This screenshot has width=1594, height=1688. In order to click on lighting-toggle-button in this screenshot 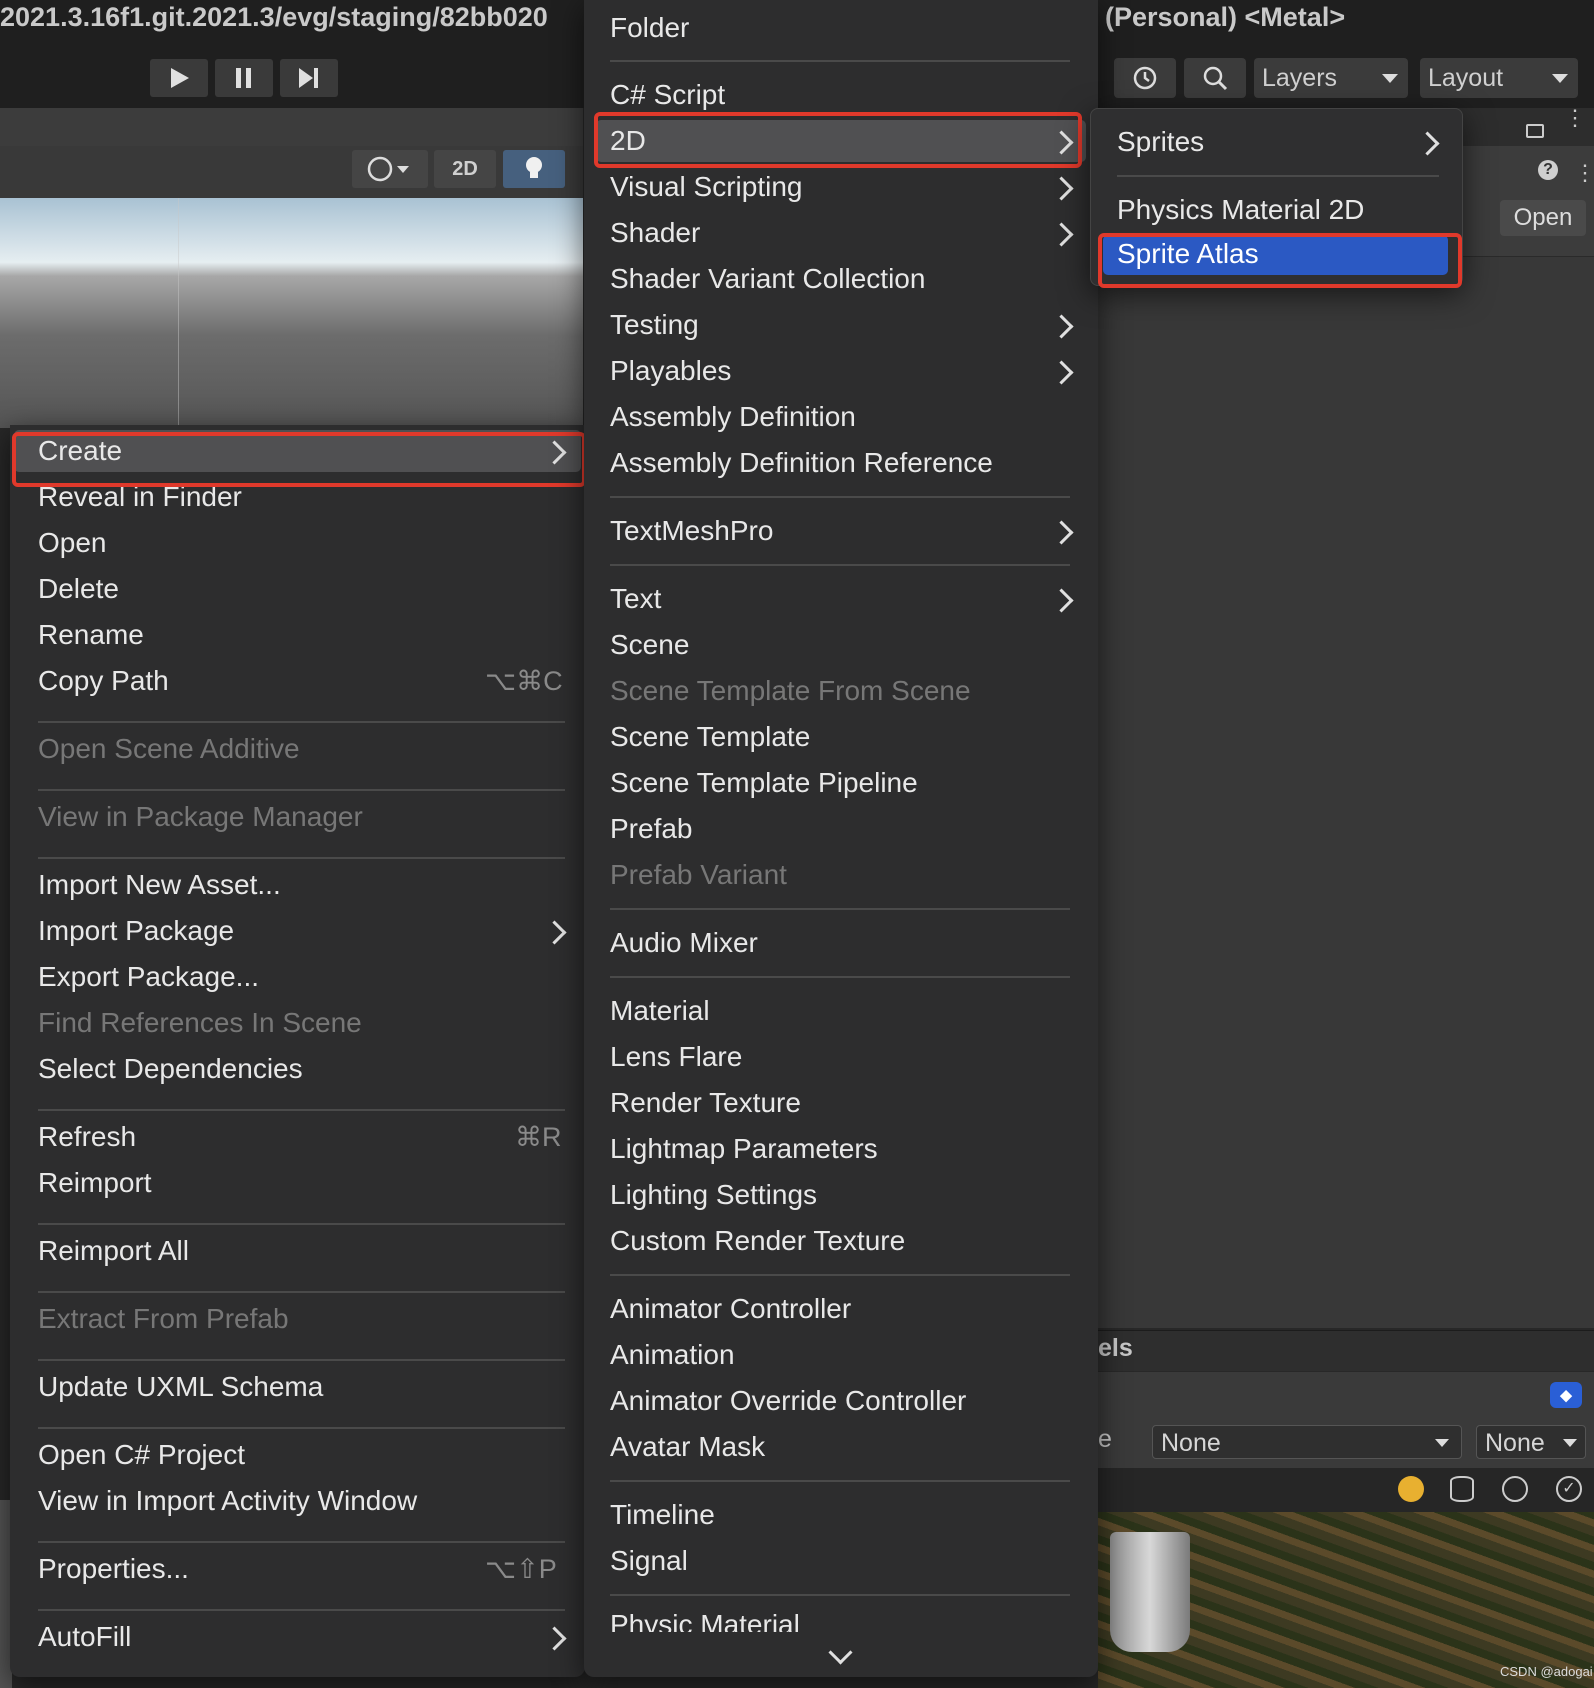, I will do `click(534, 169)`.